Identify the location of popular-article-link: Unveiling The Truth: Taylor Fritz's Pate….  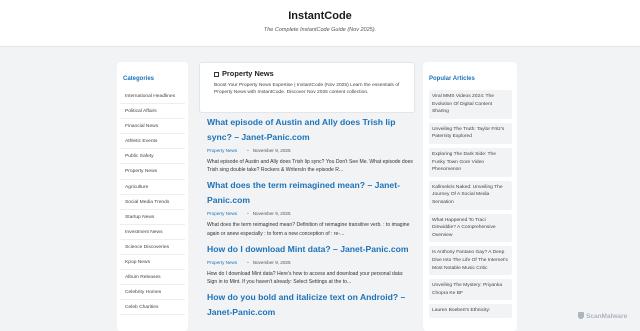
(470, 133).